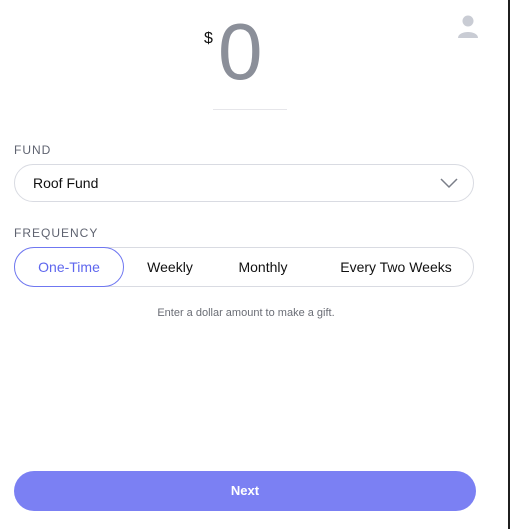 Image resolution: width=512 pixels, height=529 pixels. Describe the element at coordinates (245, 491) in the screenshot. I see `next-button: Next` at that location.